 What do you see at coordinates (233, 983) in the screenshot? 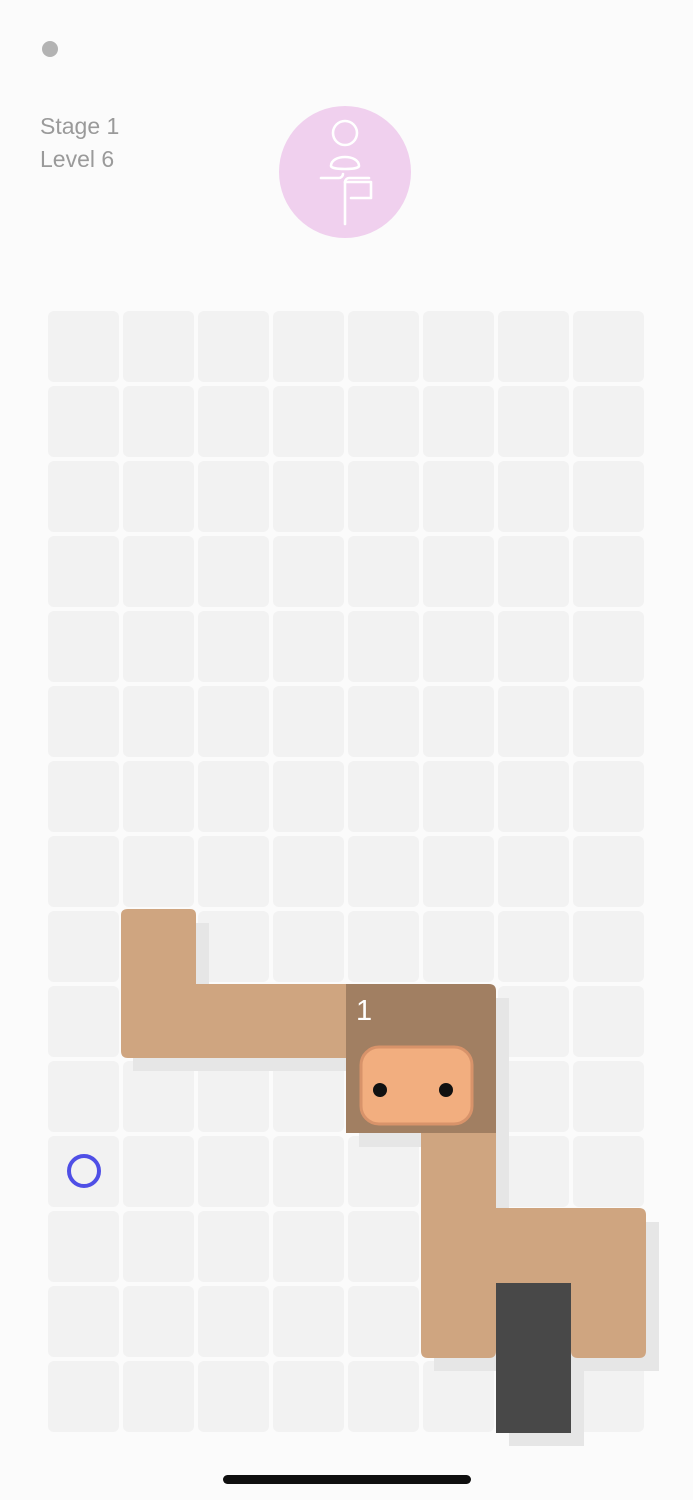
I see `body-segment-left` at bounding box center [233, 983].